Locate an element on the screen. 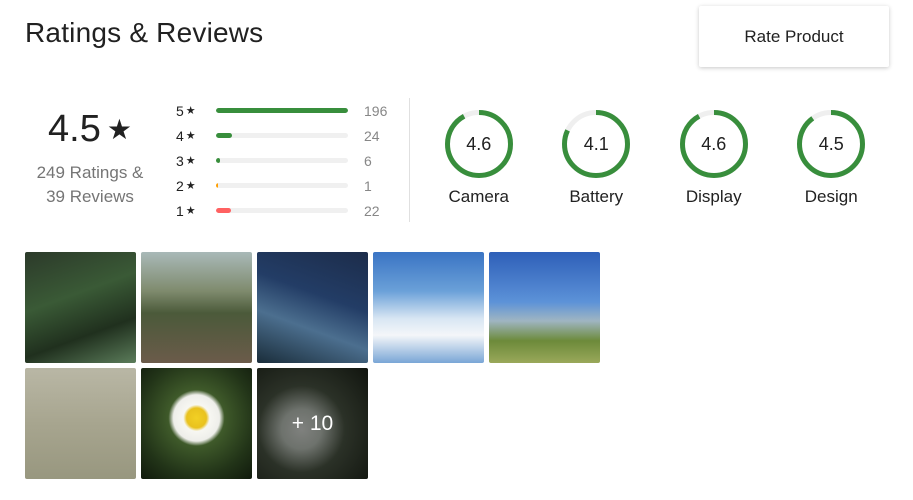 This screenshot has height=500, width=913. more-photos-button: + 10 is located at coordinates (312, 423).